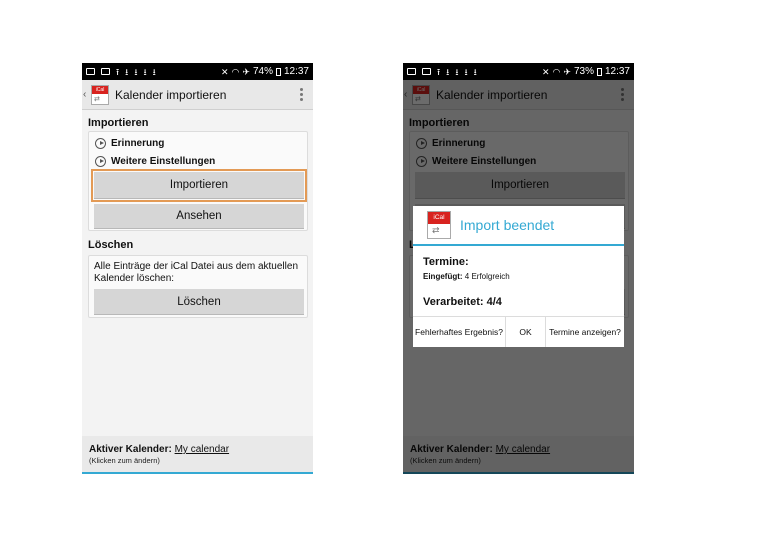 The width and height of the screenshot is (760, 536). Describe the element at coordinates (124, 460) in the screenshot. I see `change-calendar-hint: (Klicken zum ändern)` at that location.